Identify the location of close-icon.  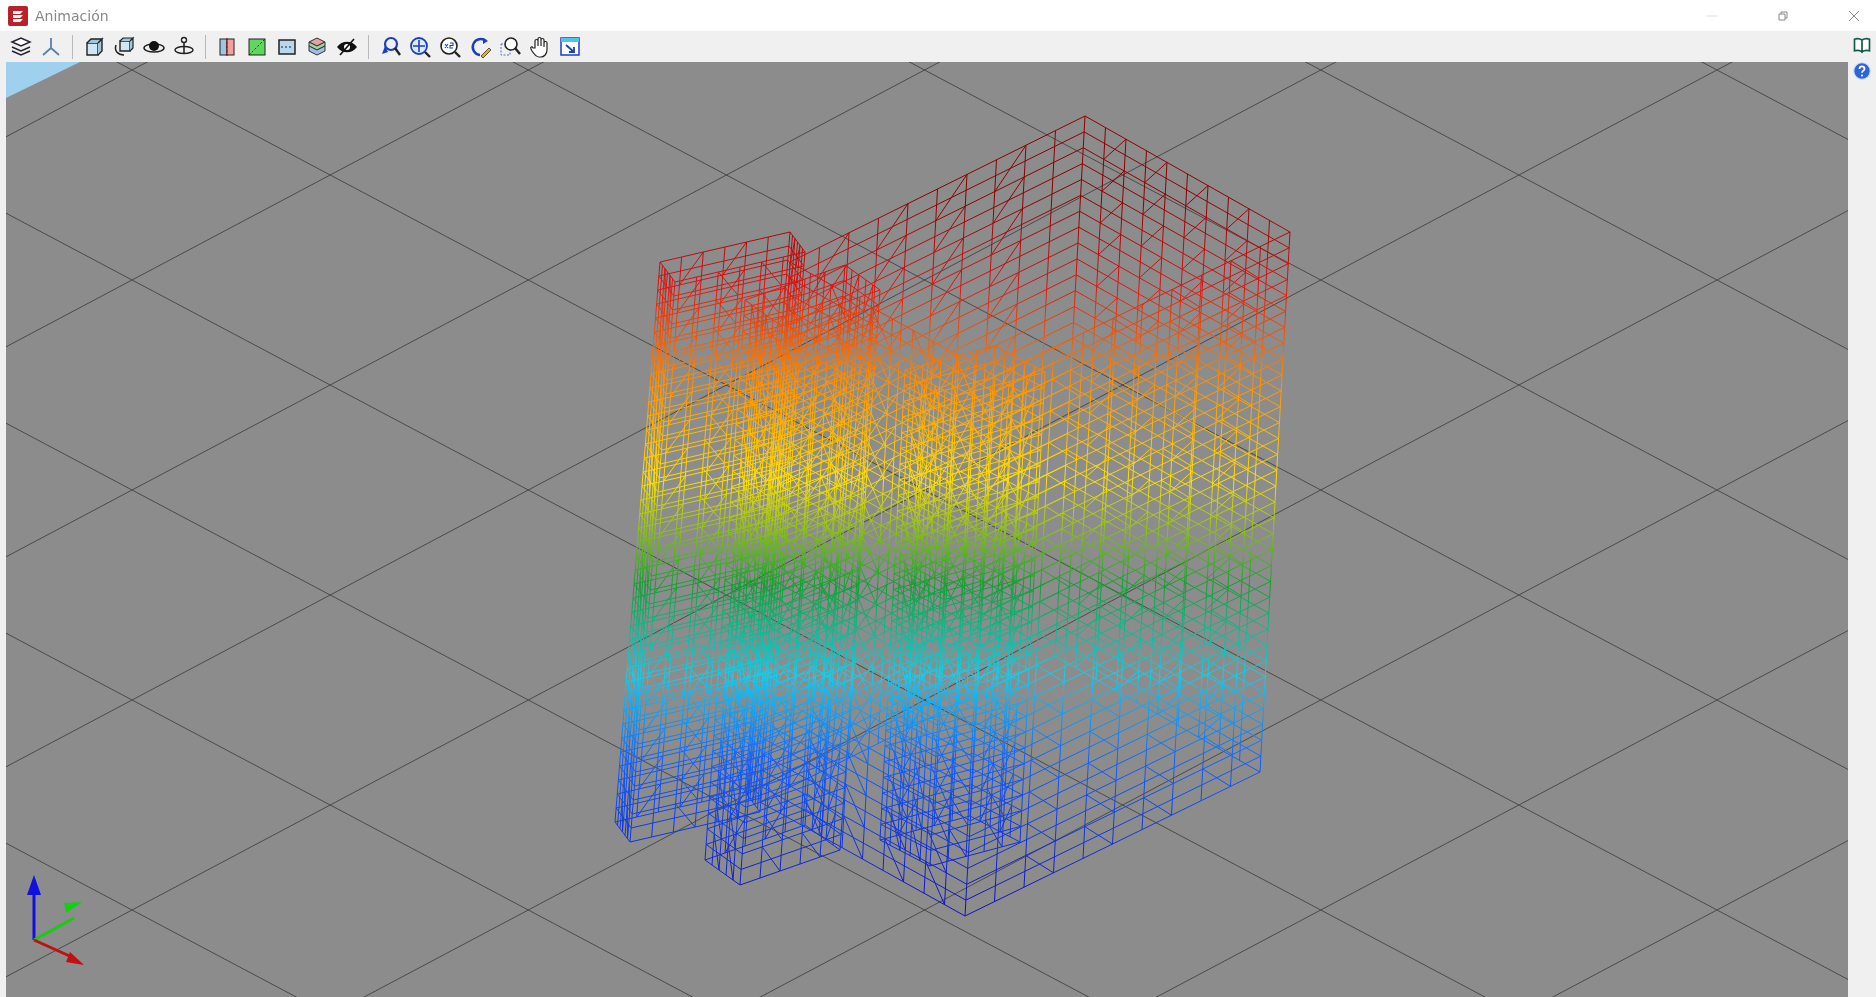
(1854, 15).